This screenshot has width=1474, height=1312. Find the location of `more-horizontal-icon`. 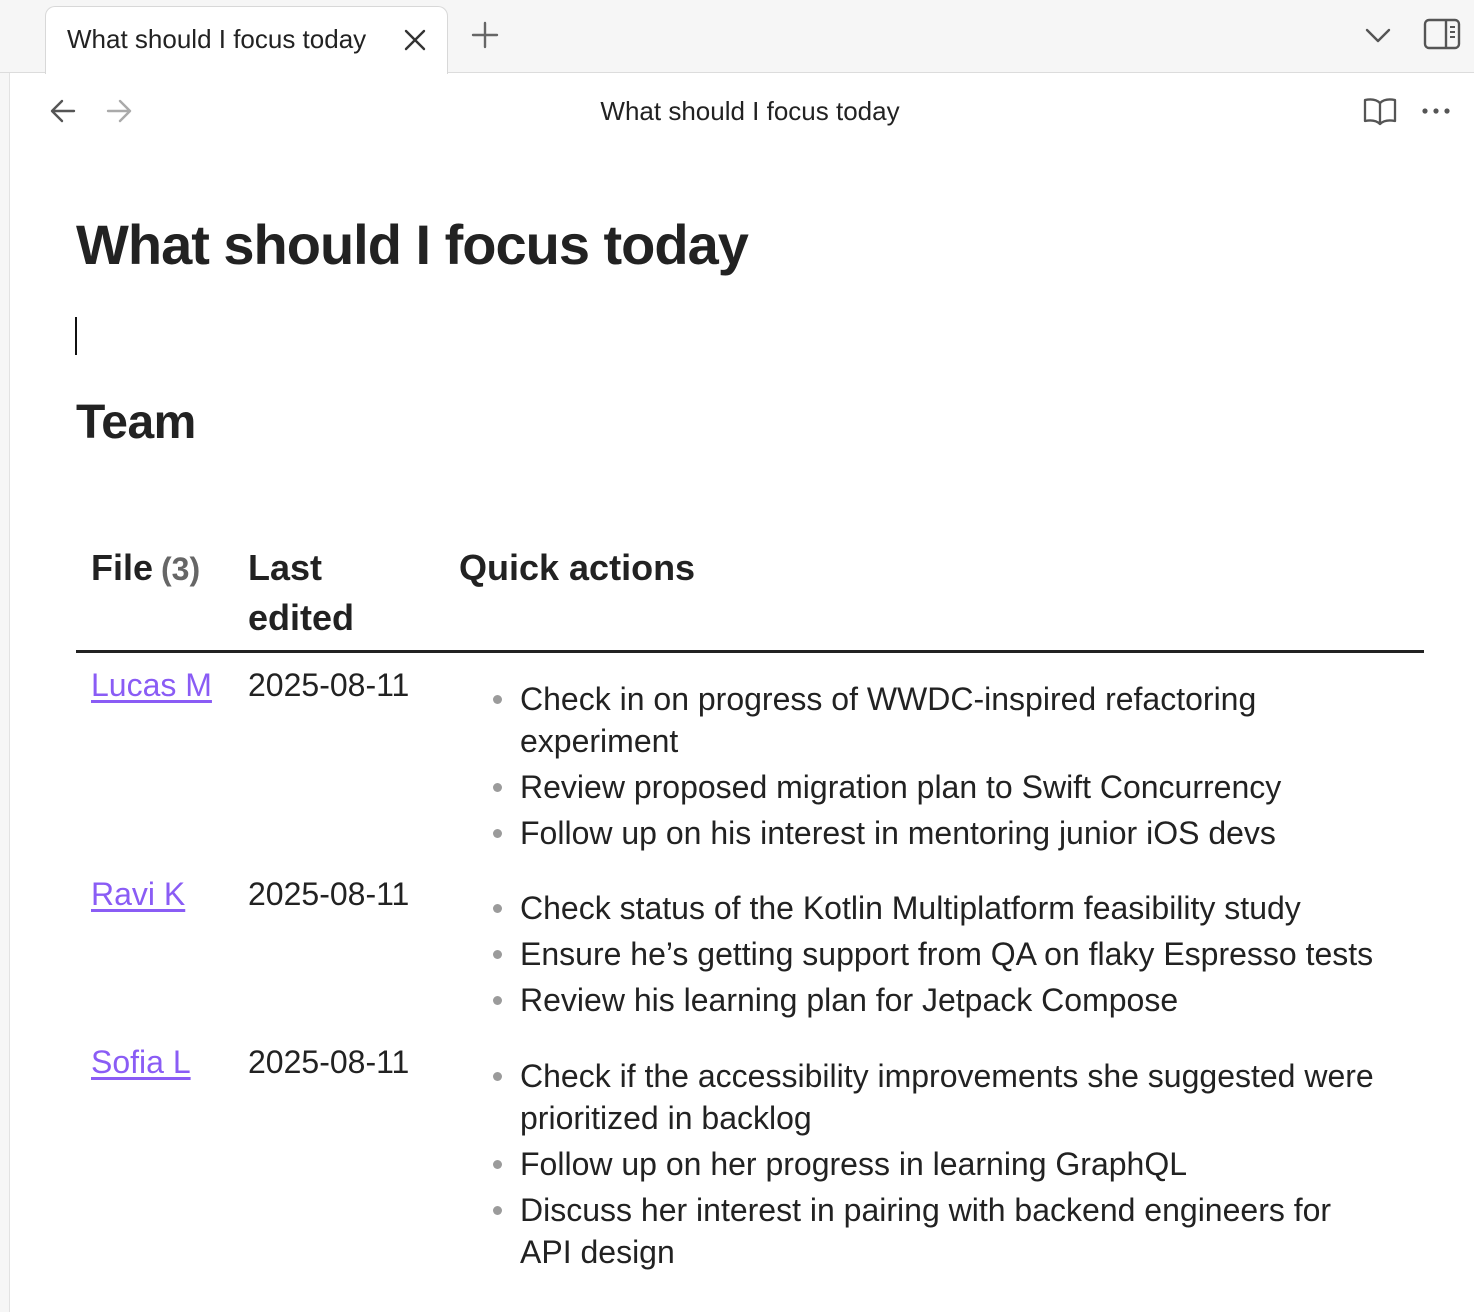

more-horizontal-icon is located at coordinates (1436, 111).